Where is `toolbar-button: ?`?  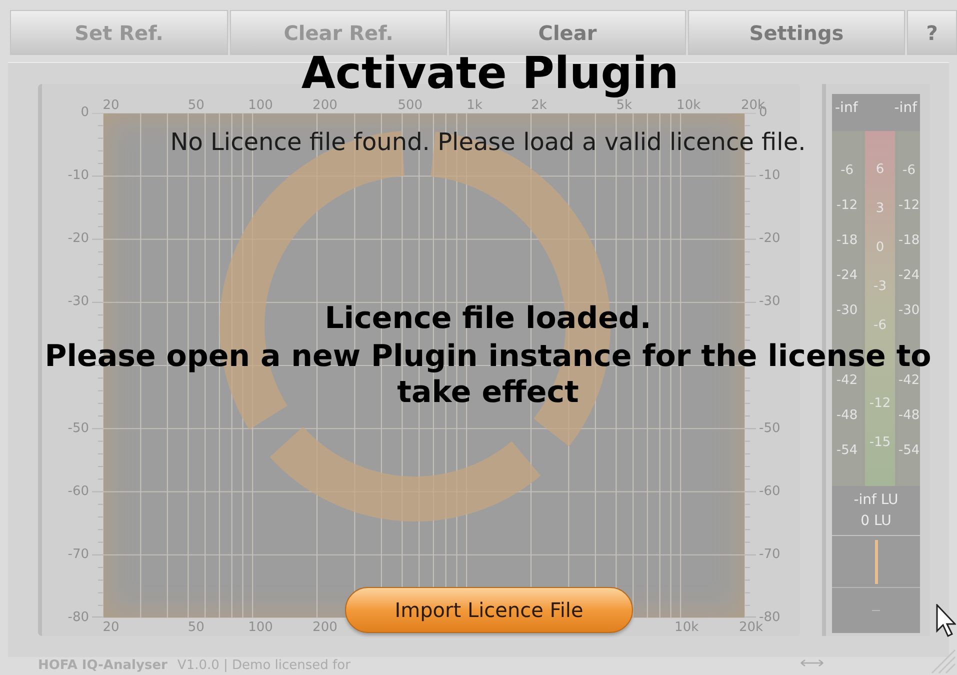 toolbar-button: ? is located at coordinates (932, 32).